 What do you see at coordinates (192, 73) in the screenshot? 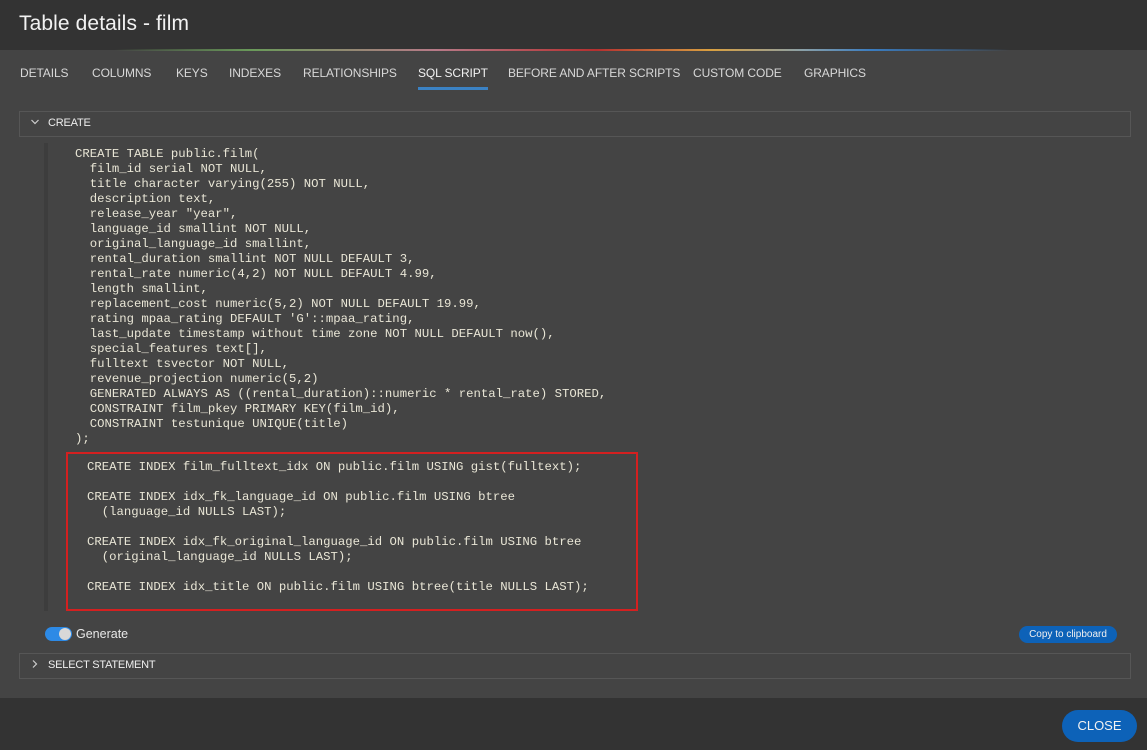
I see `tab-keys: KEYS` at bounding box center [192, 73].